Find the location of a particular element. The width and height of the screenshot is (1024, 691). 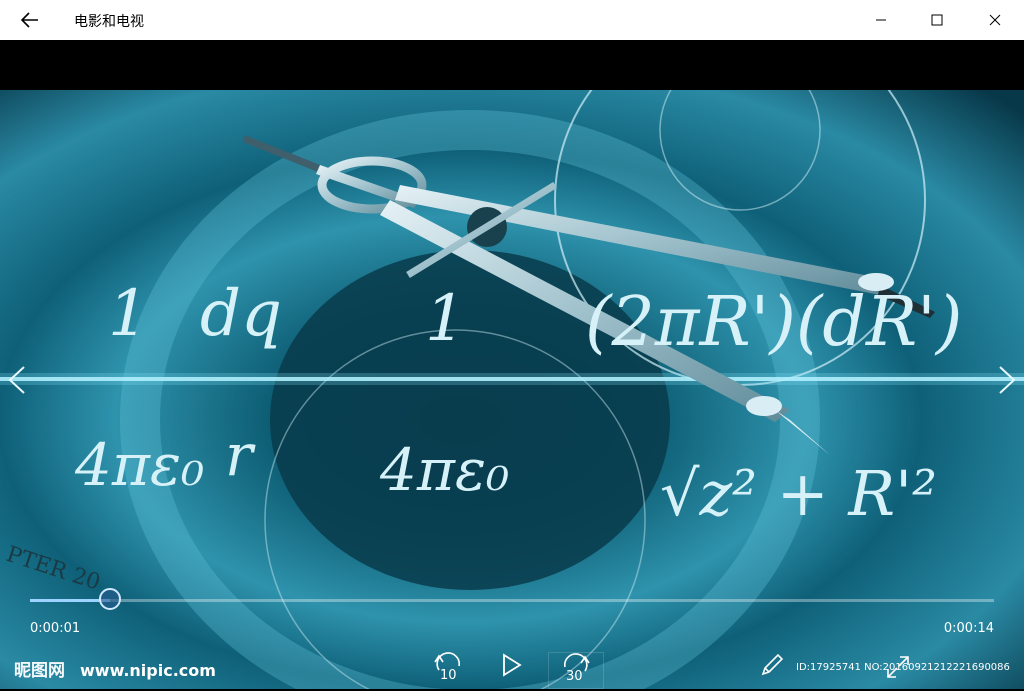

watermark-url: www.nipic.com is located at coordinates (148, 670).